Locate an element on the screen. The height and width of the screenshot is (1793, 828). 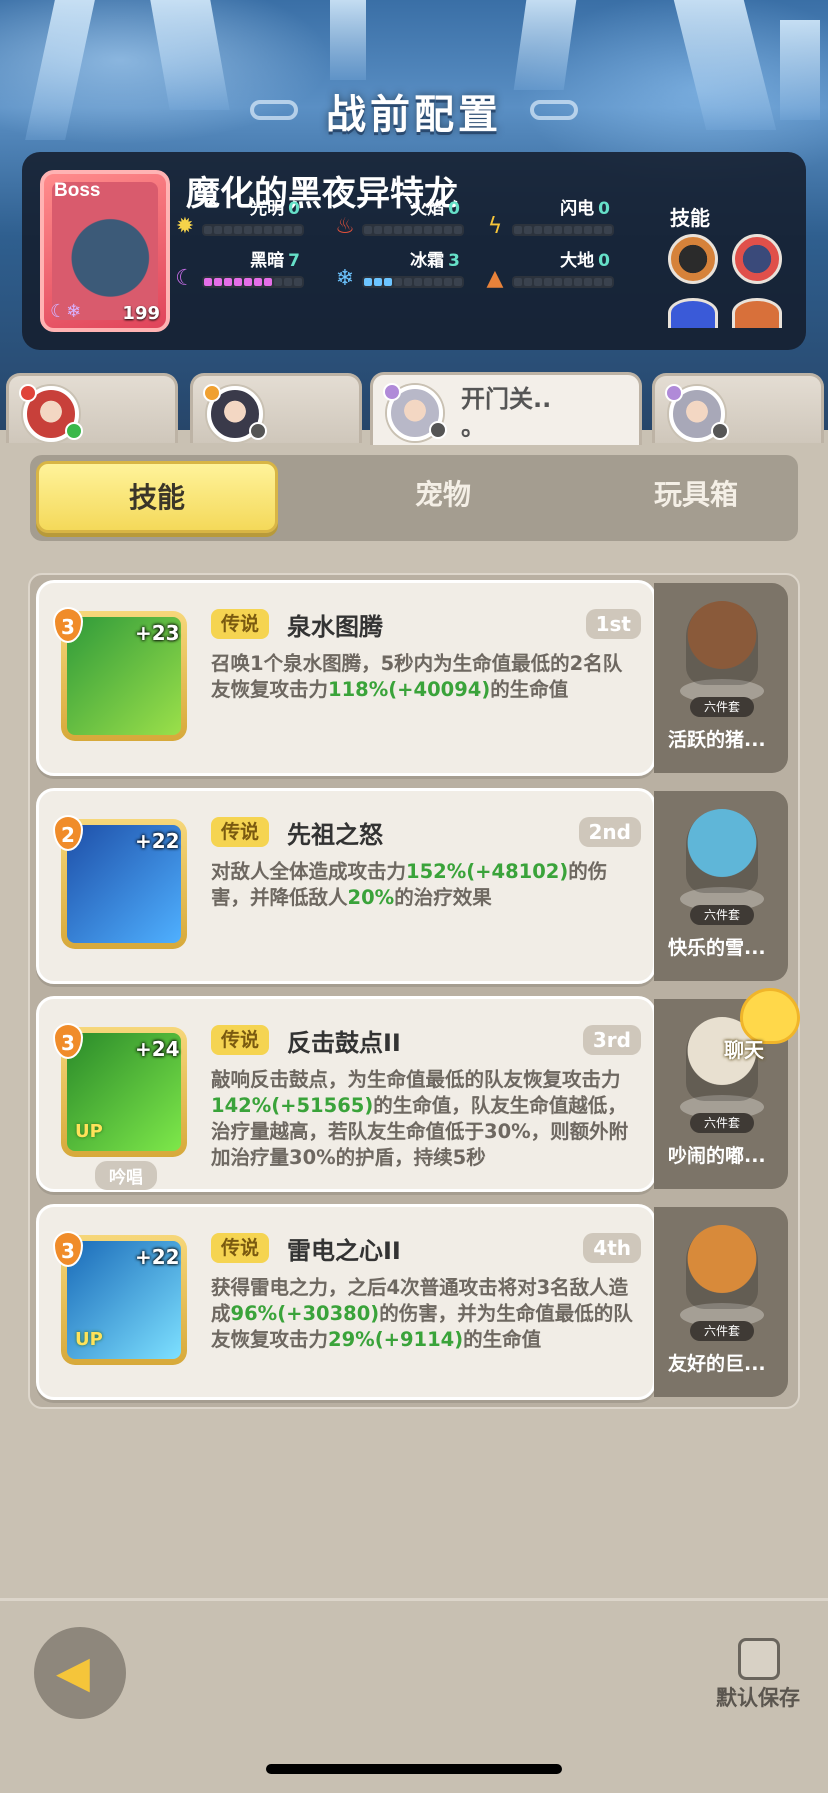
sun-icon: ✹ is located at coordinates (185, 226).